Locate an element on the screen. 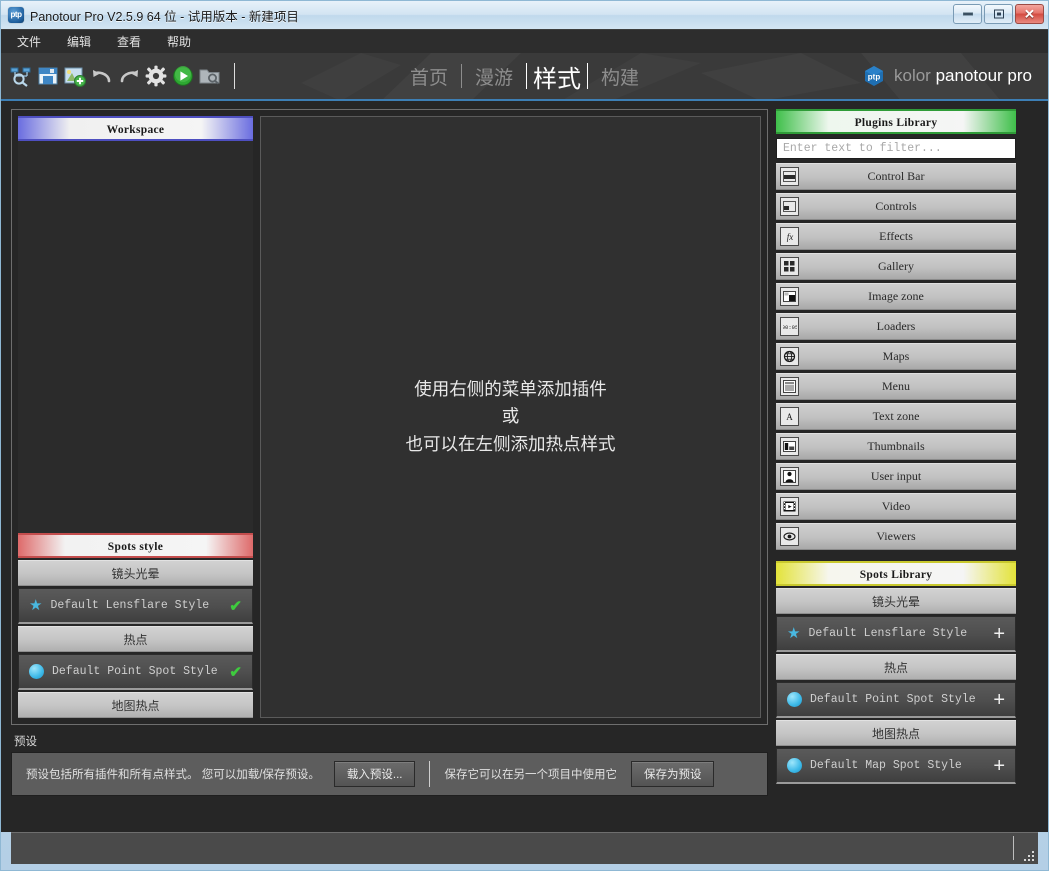 This screenshot has width=1049, height=871. thumbnails-icon is located at coordinates (789, 446).